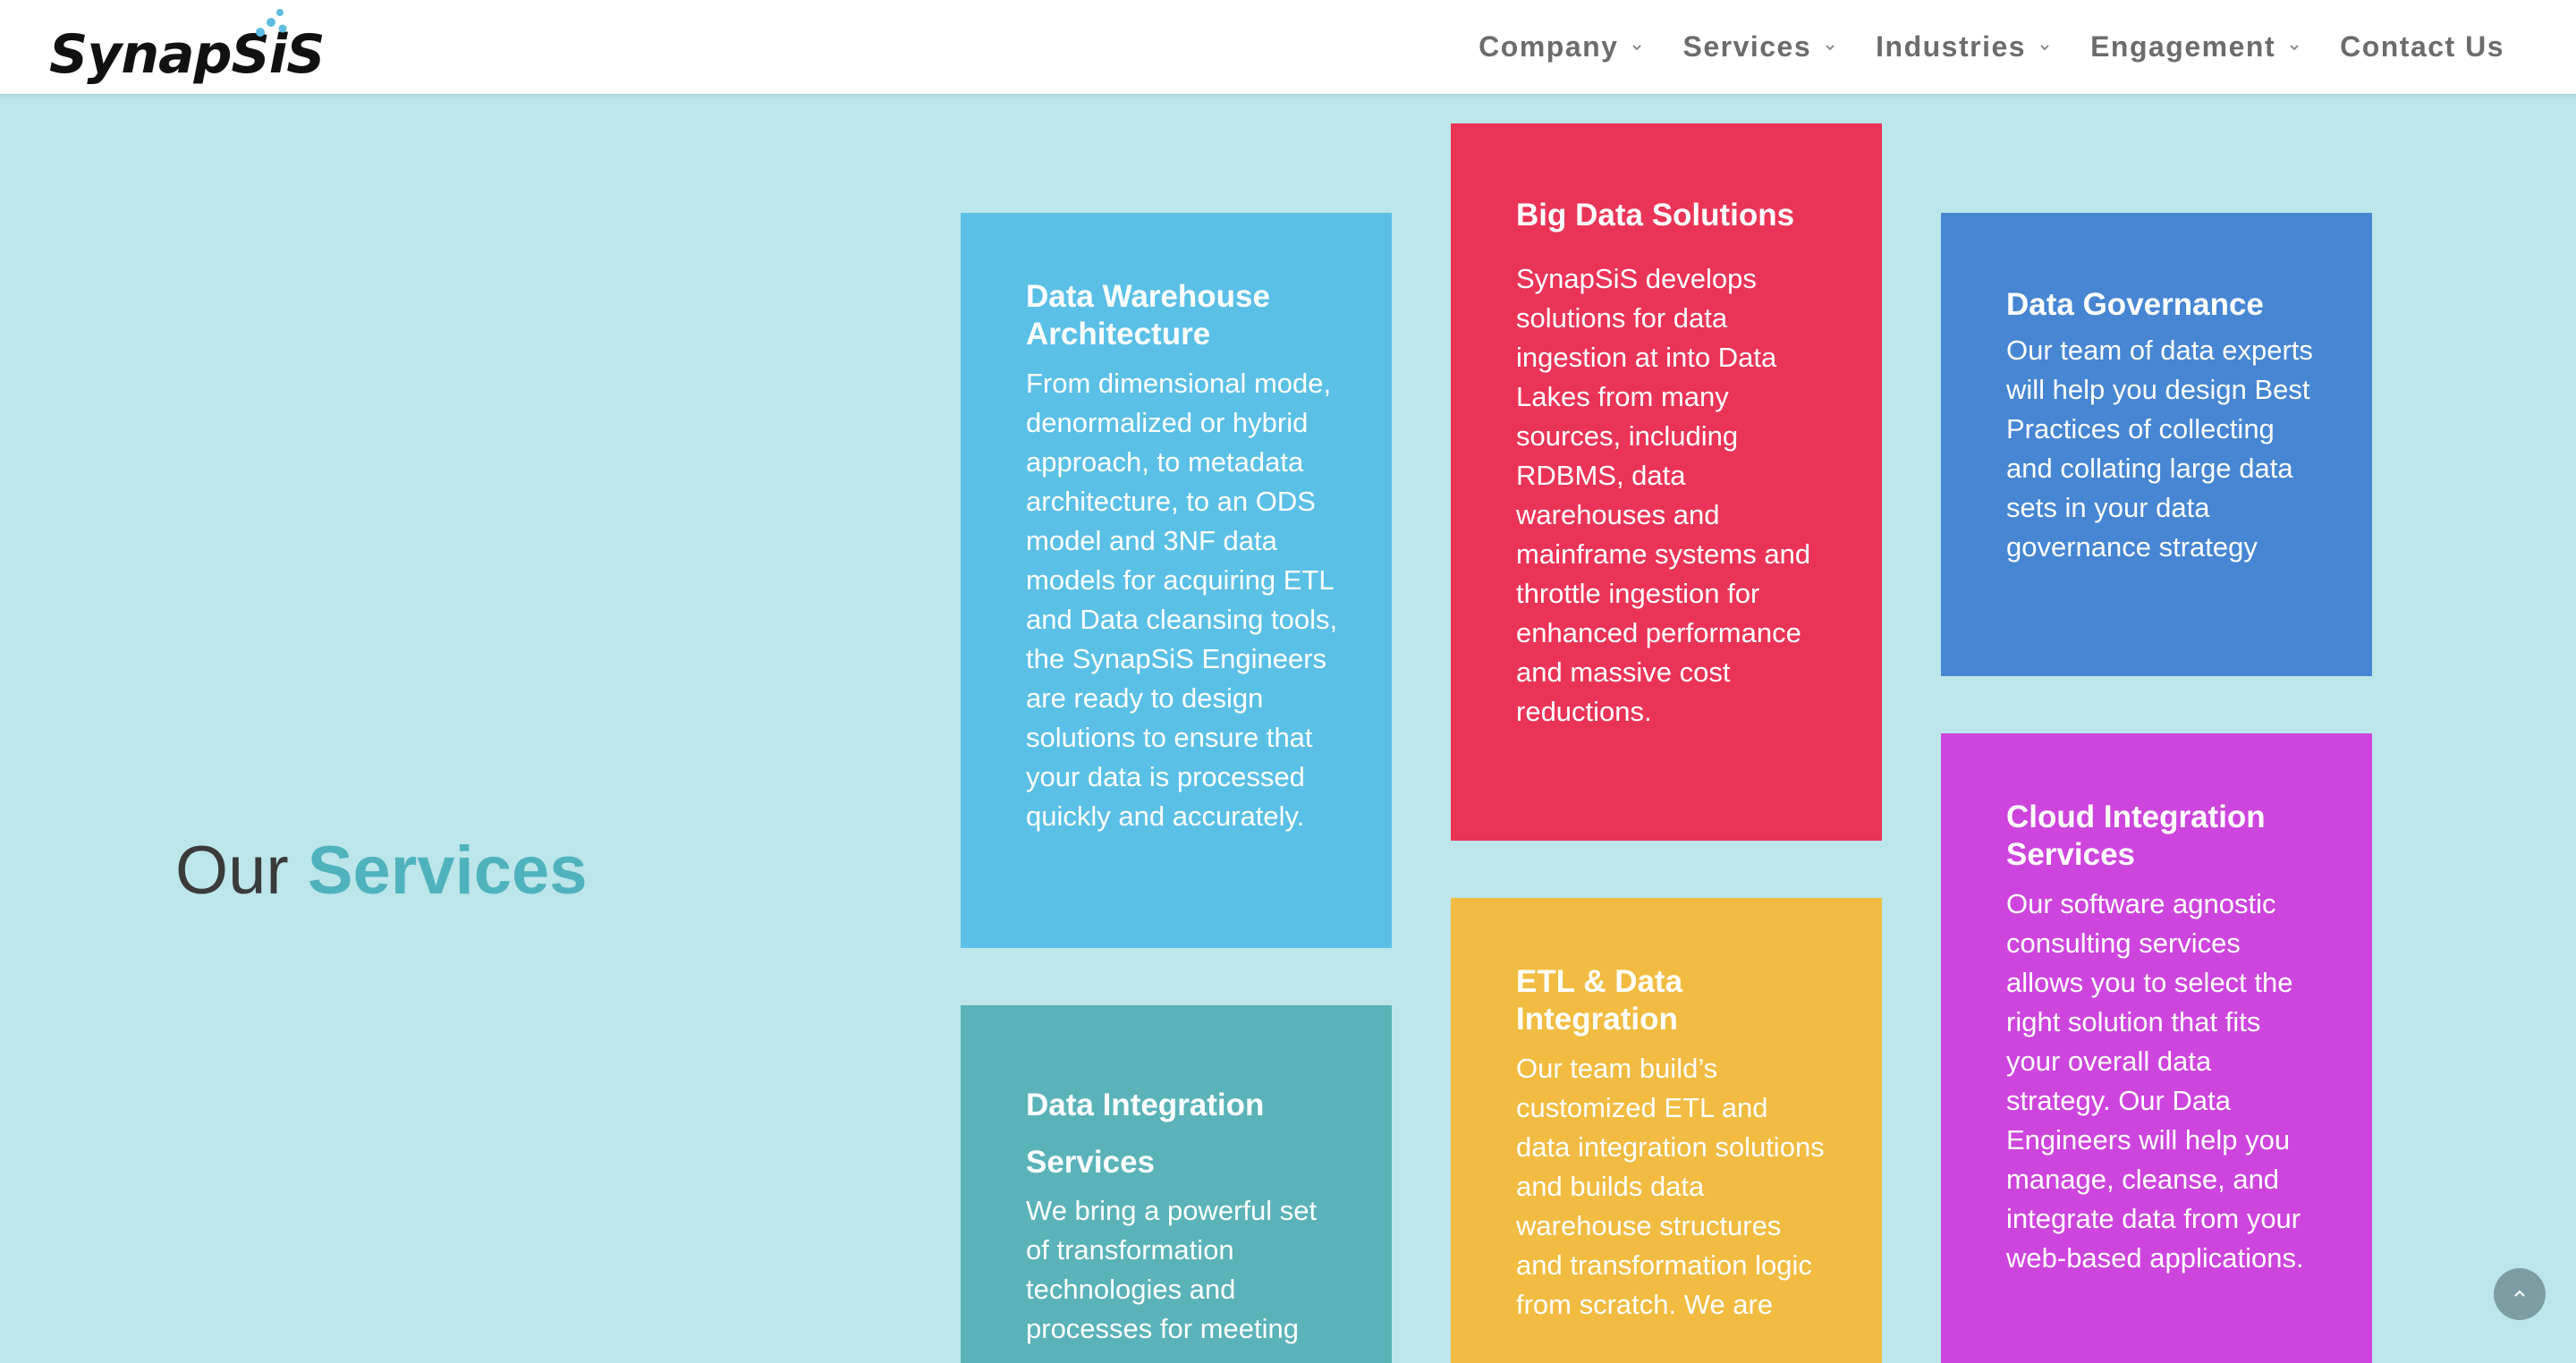 The image size is (2576, 1363). I want to click on nav-item-engagement: Engagement, so click(2195, 47).